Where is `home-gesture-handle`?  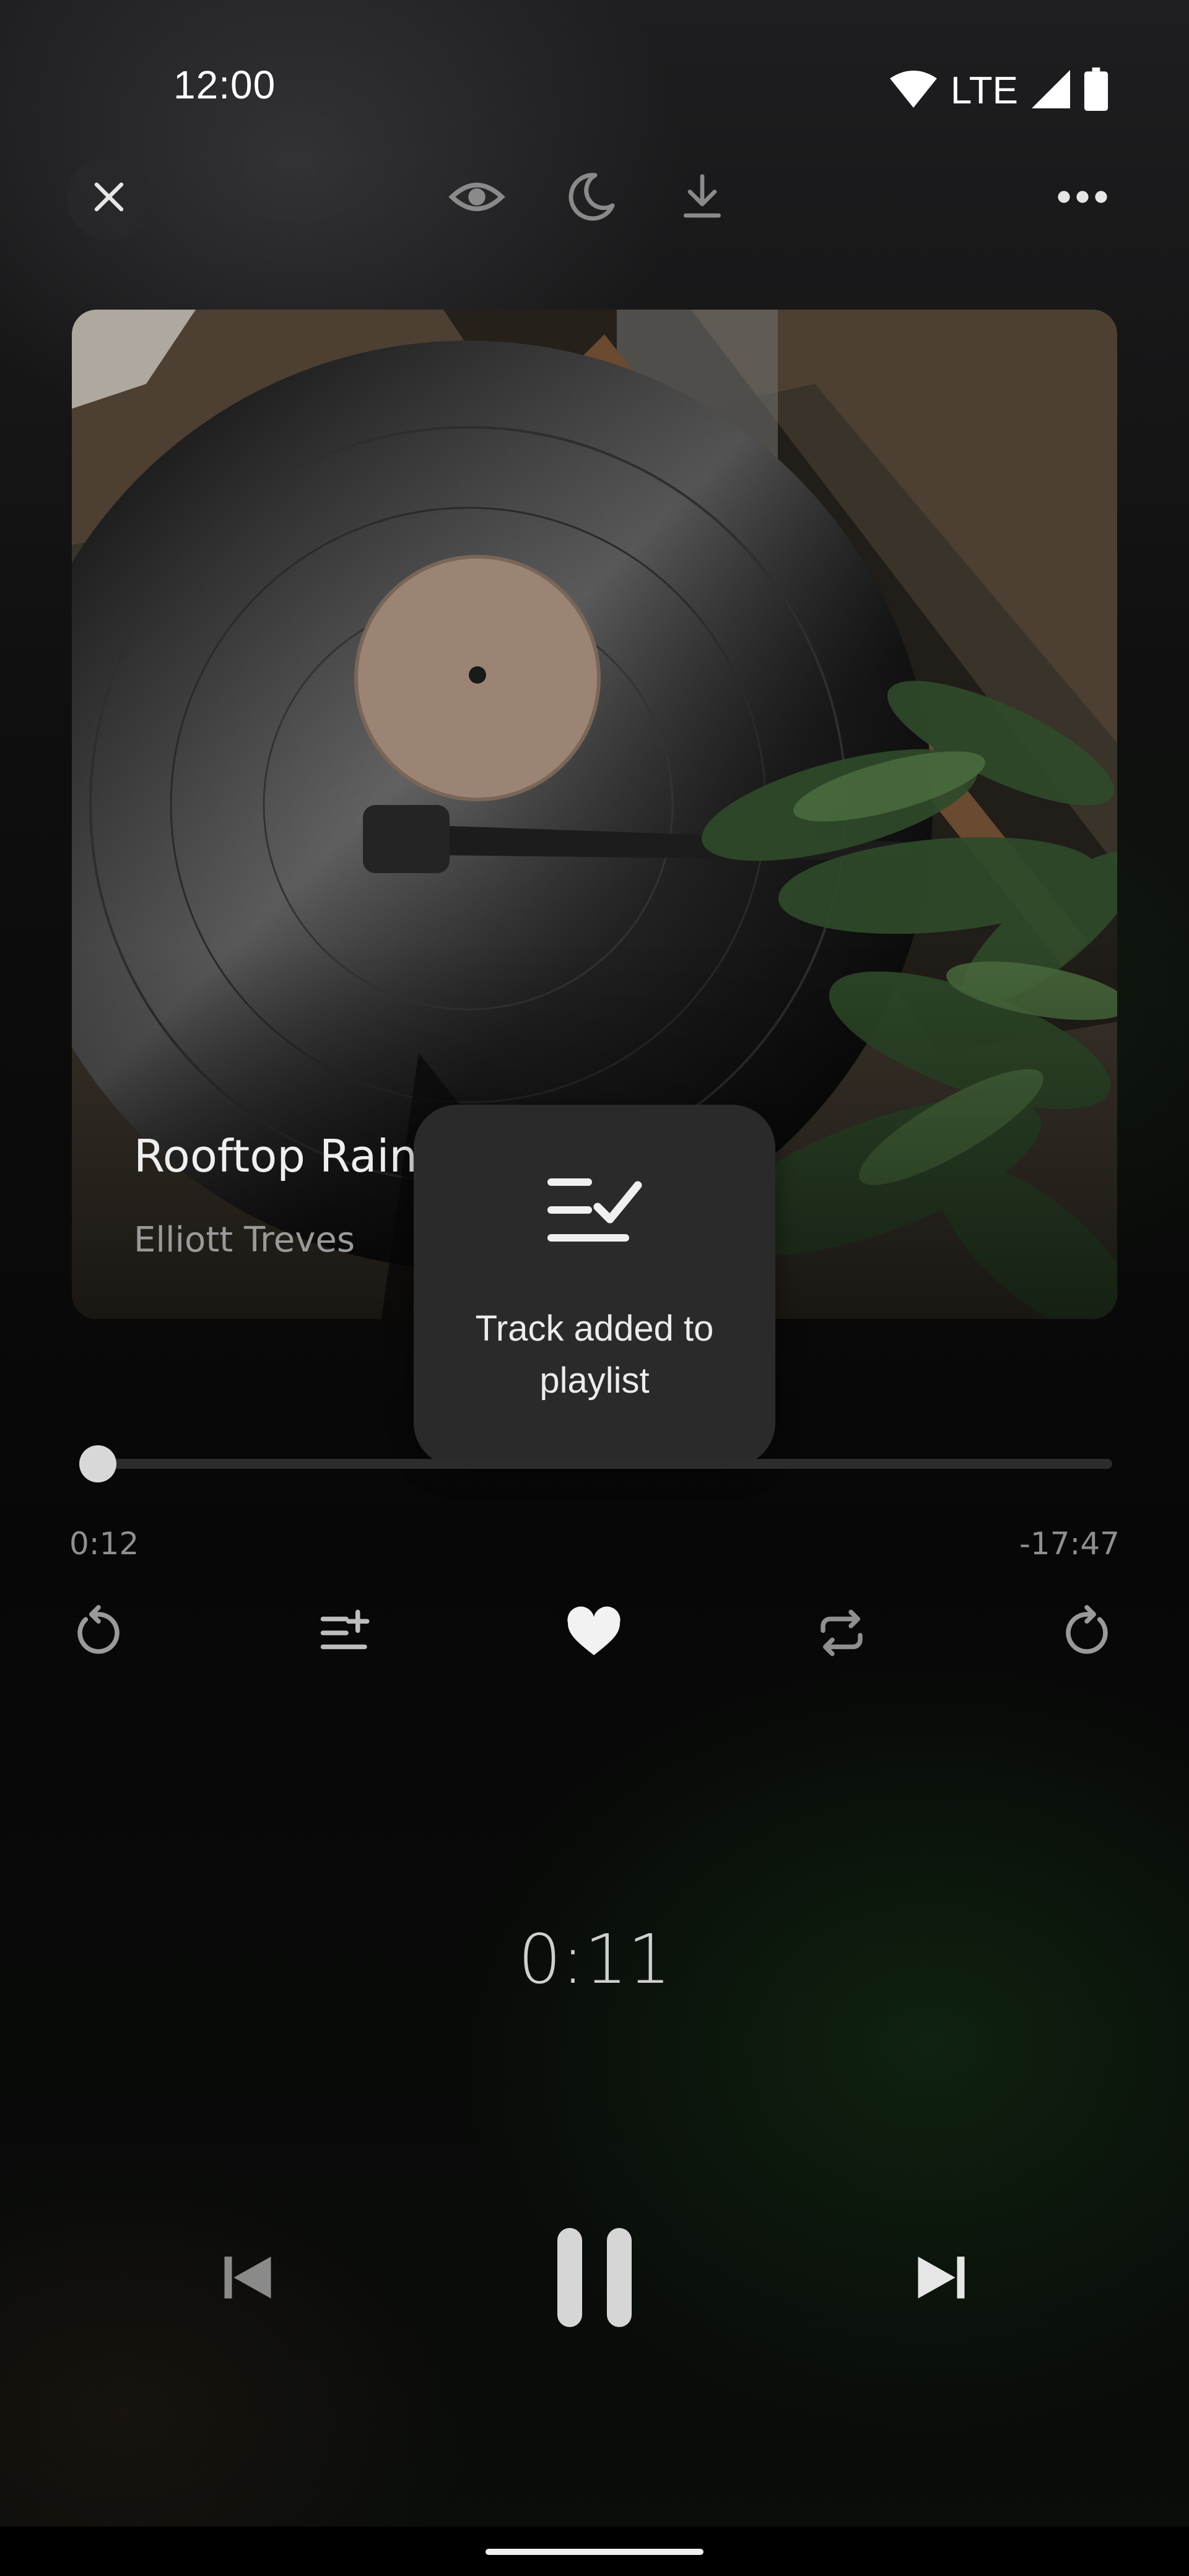
home-gesture-handle is located at coordinates (594, 2552).